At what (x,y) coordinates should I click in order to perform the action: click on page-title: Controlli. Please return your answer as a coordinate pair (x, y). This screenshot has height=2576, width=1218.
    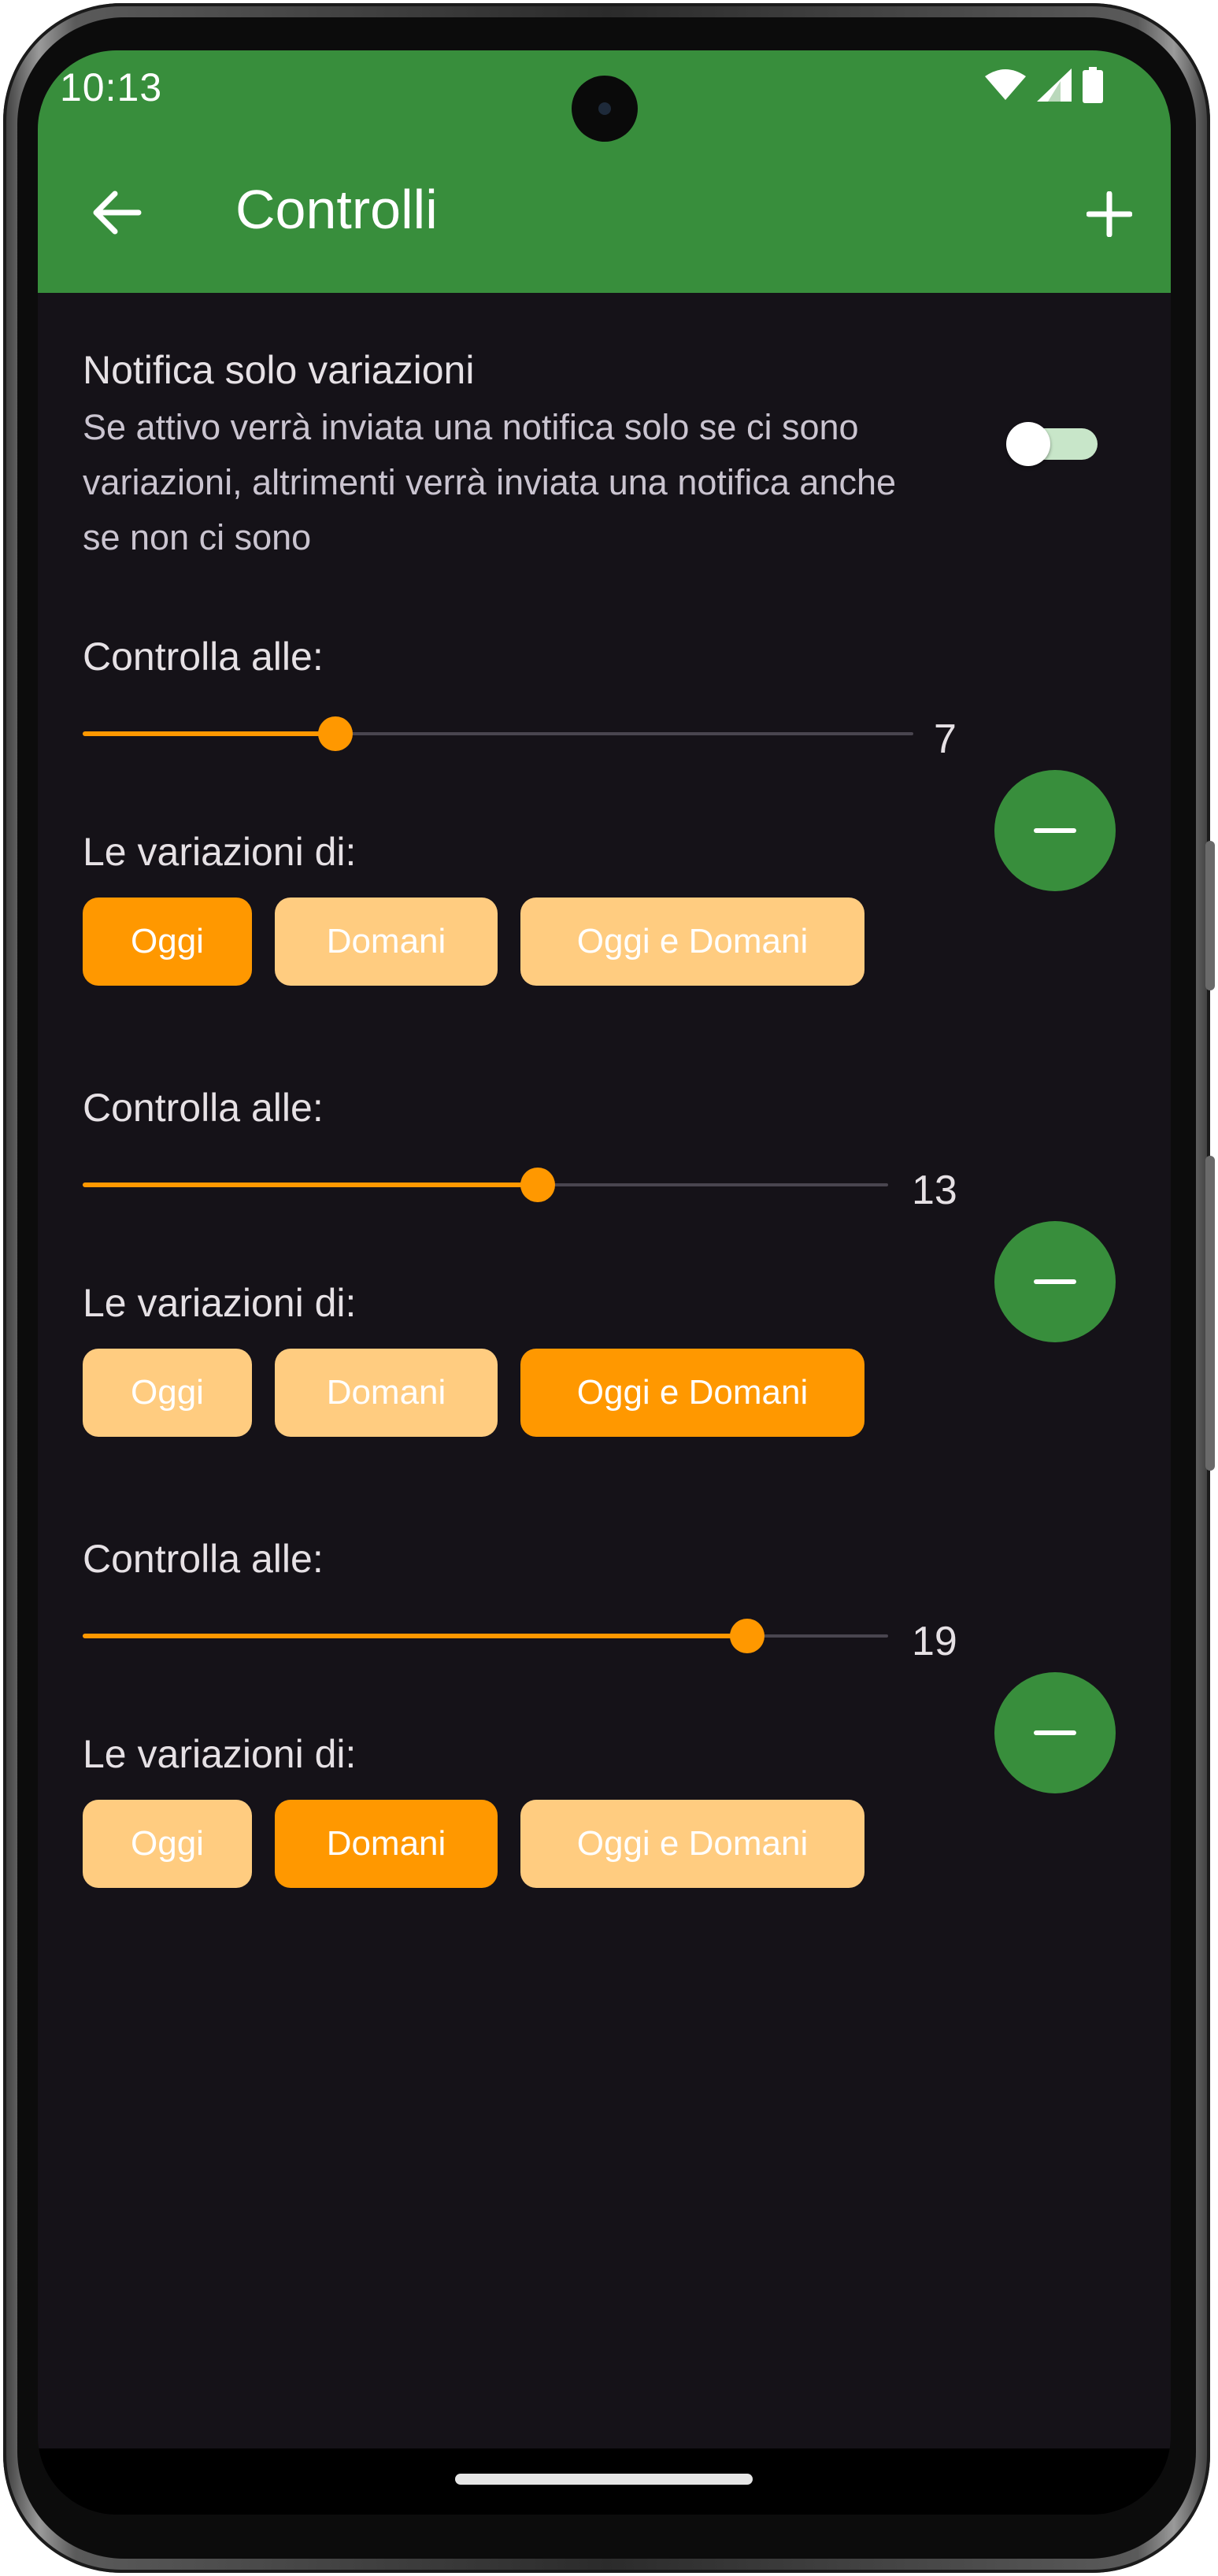
    Looking at the image, I should click on (336, 209).